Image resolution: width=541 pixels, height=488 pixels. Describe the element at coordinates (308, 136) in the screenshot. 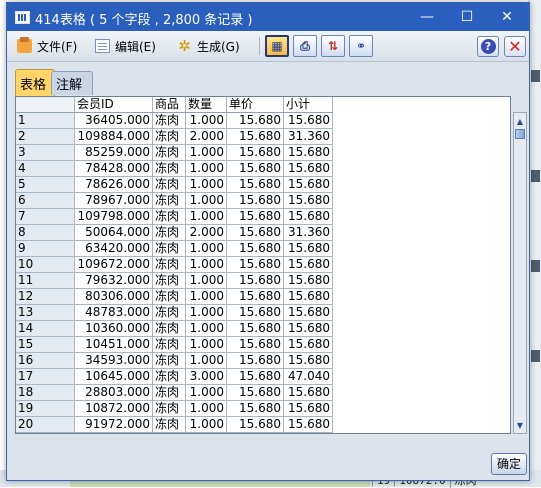

I see `subtotal-cell: 31.360` at that location.